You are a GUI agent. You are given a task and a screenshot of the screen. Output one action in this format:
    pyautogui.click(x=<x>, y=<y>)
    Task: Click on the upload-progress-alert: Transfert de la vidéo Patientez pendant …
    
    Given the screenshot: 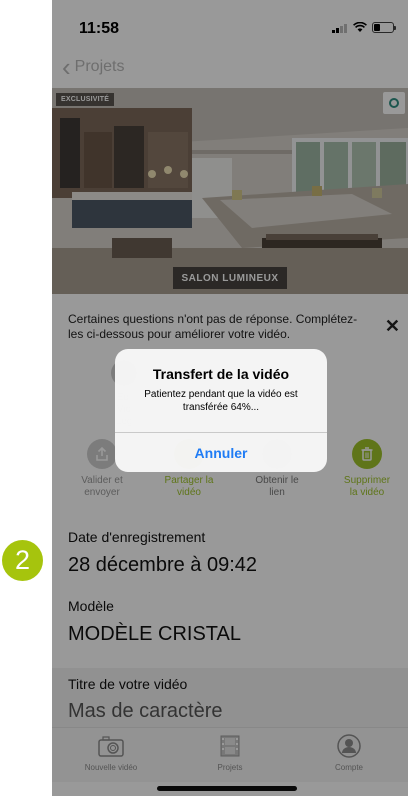 What is the action you would take?
    pyautogui.click(x=221, y=410)
    